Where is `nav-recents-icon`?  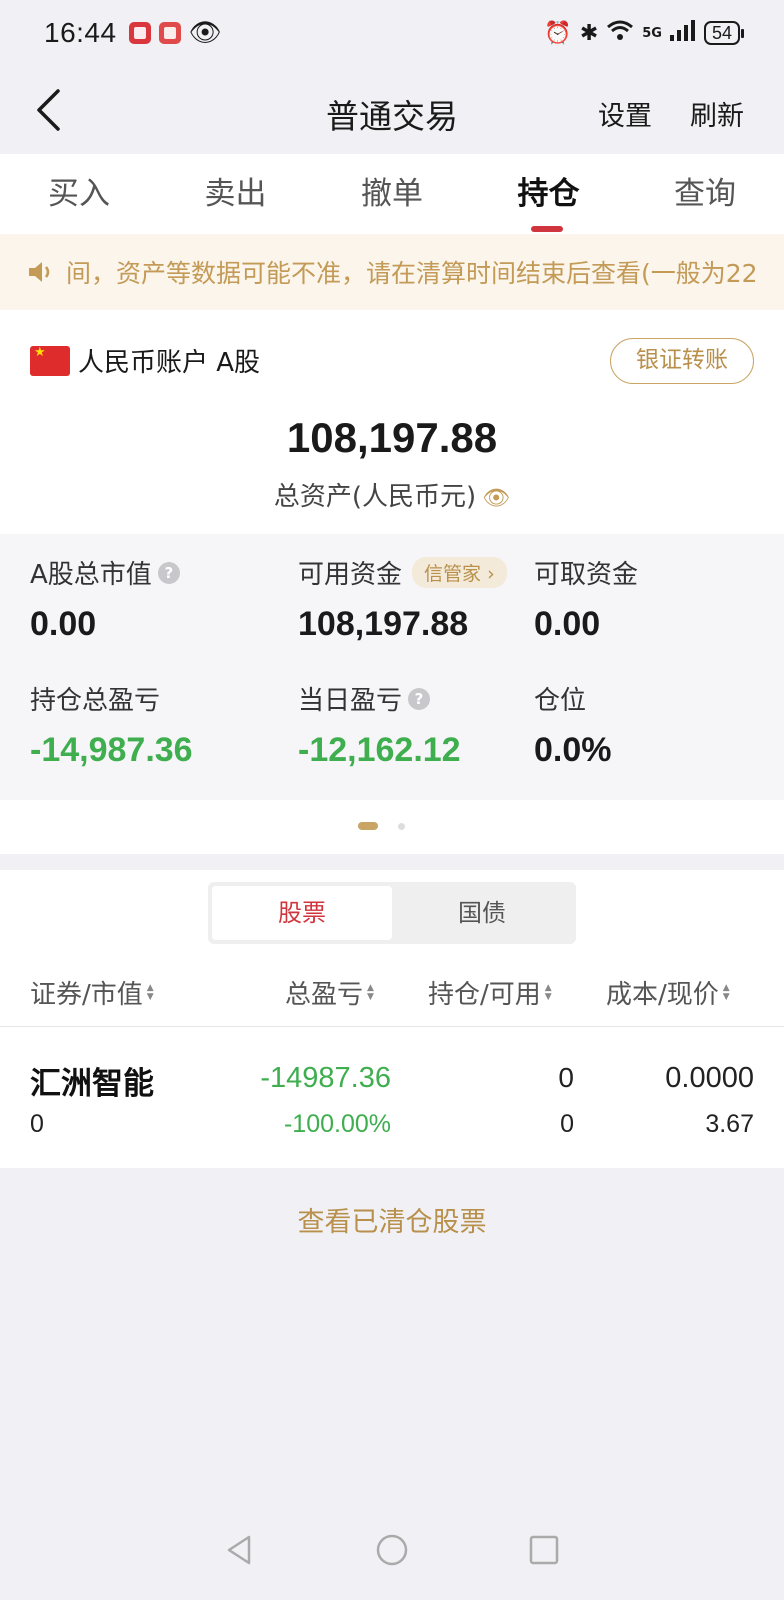 nav-recents-icon is located at coordinates (544, 1550).